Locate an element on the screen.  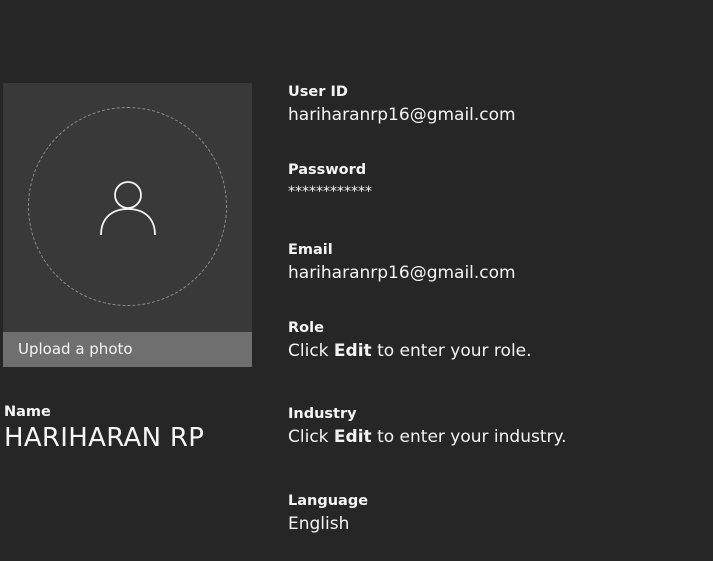
password-field: Password ************ is located at coordinates (330, 182).